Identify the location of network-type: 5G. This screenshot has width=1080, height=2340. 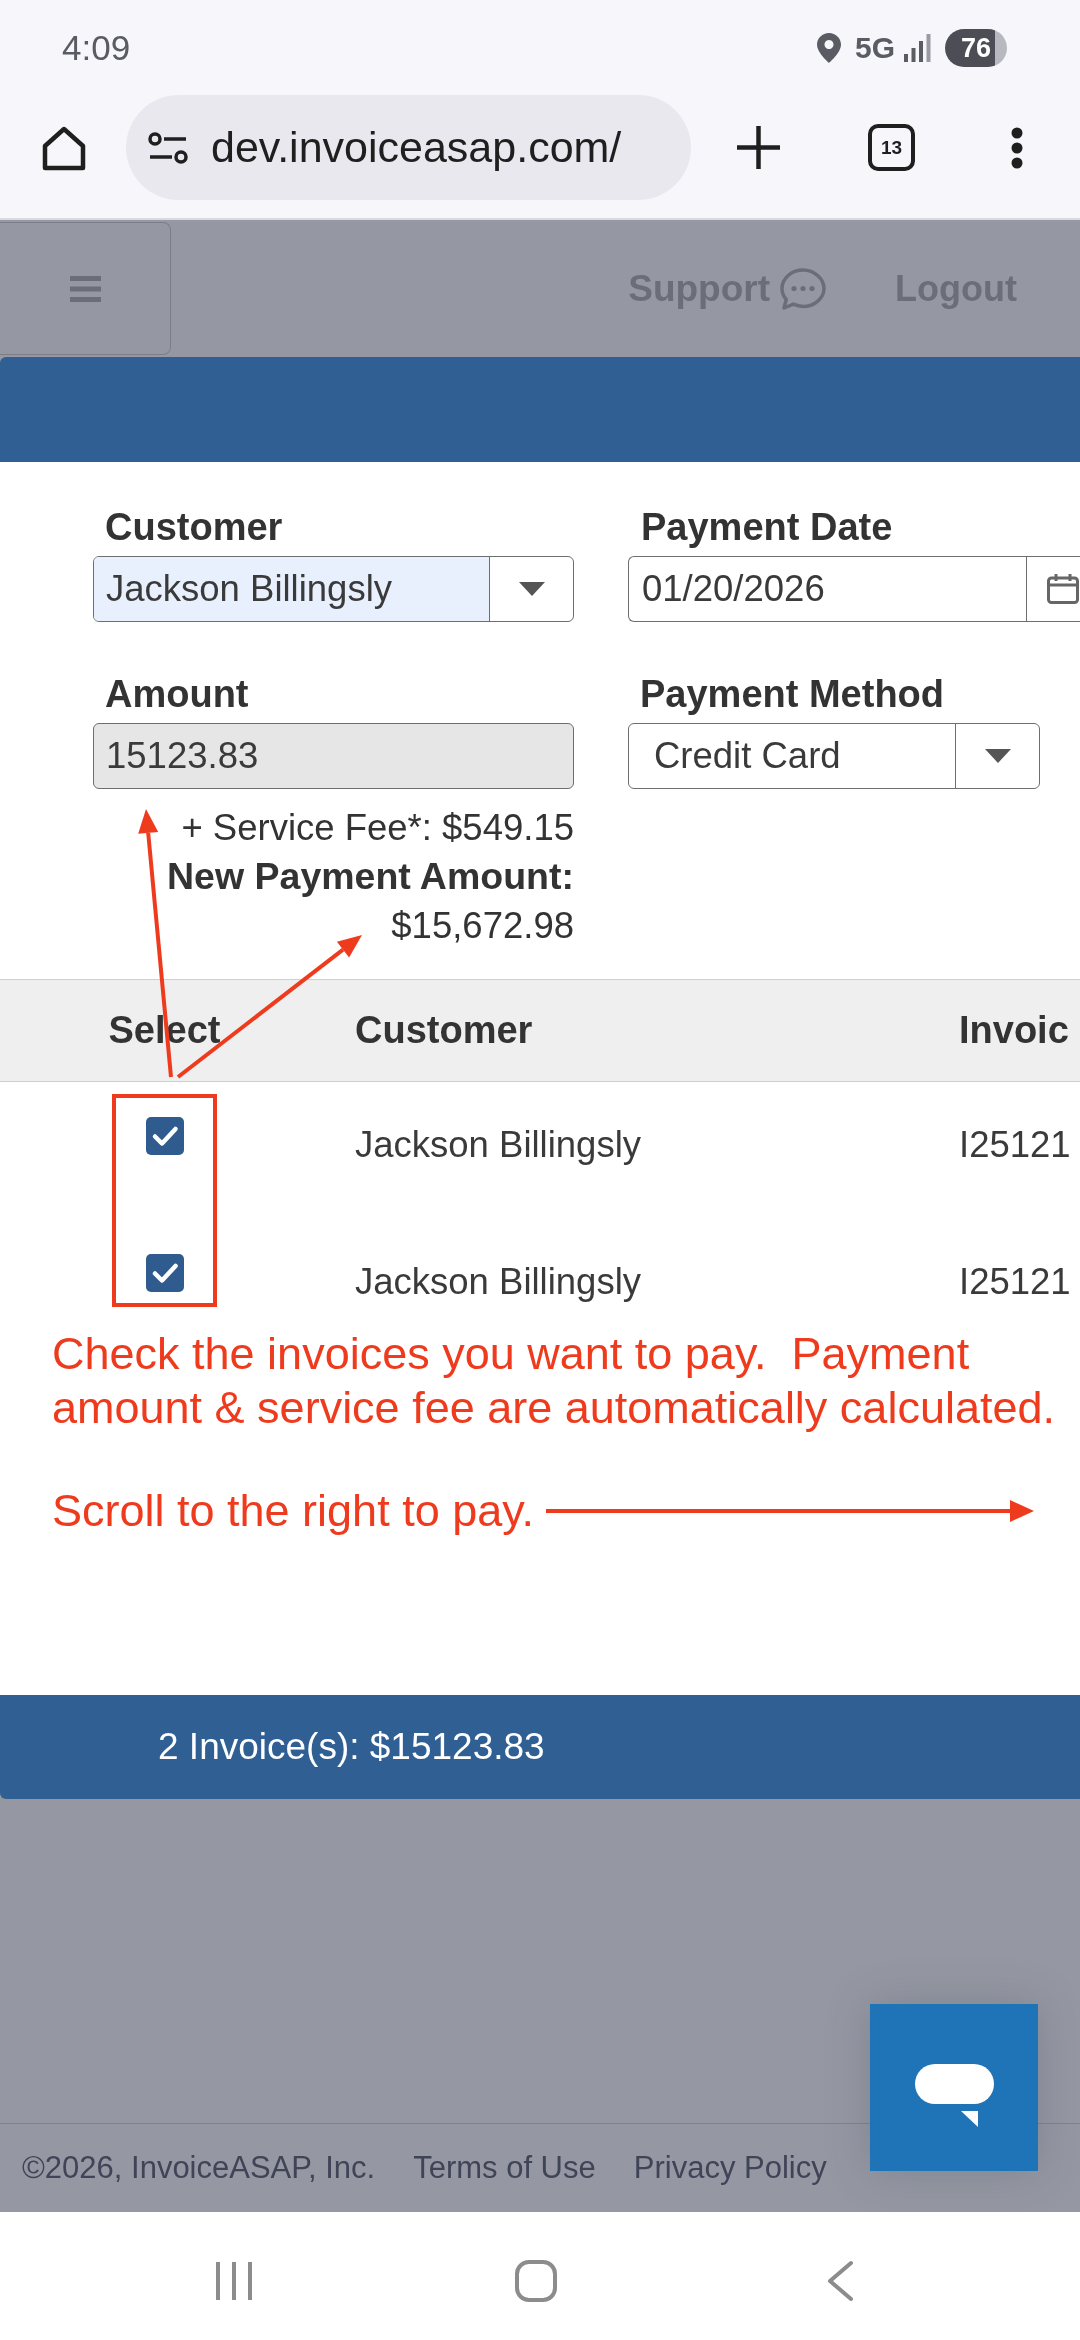
(874, 48).